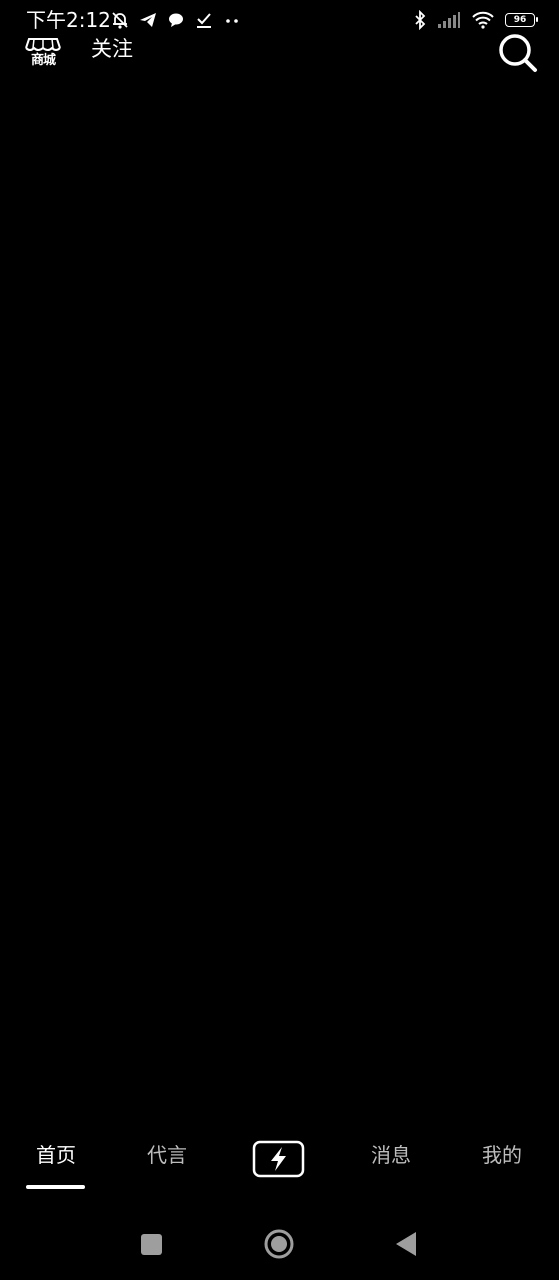 This screenshot has height=1280, width=559. Describe the element at coordinates (55, 1187) in the screenshot. I see `nav-active-indicator` at that location.